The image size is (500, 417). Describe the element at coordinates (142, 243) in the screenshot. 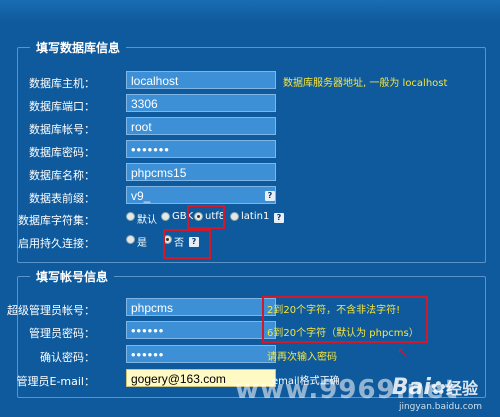

I see `persistent-yes-label: 是` at that location.